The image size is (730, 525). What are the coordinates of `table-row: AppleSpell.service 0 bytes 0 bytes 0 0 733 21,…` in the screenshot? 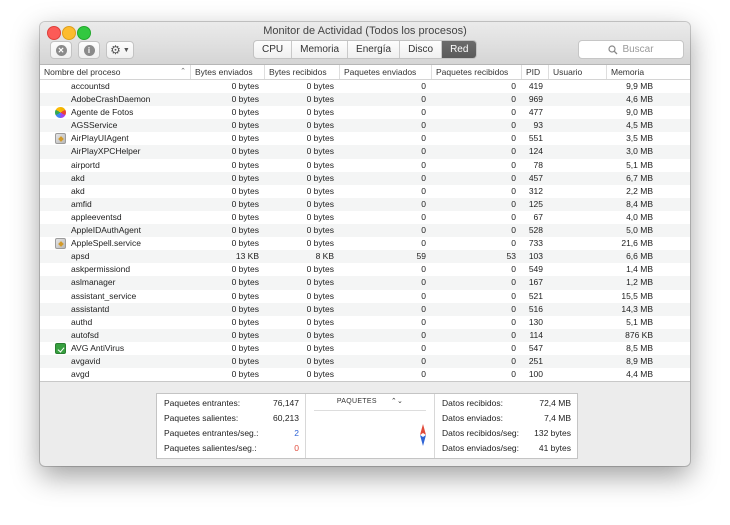 It's located at (365, 243).